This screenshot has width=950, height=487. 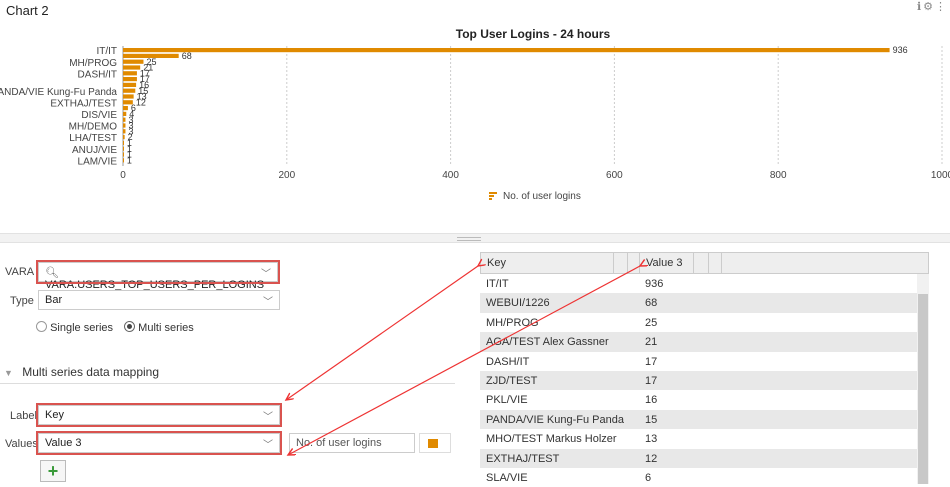 I want to click on arrow-key, so click(x=382, y=333).